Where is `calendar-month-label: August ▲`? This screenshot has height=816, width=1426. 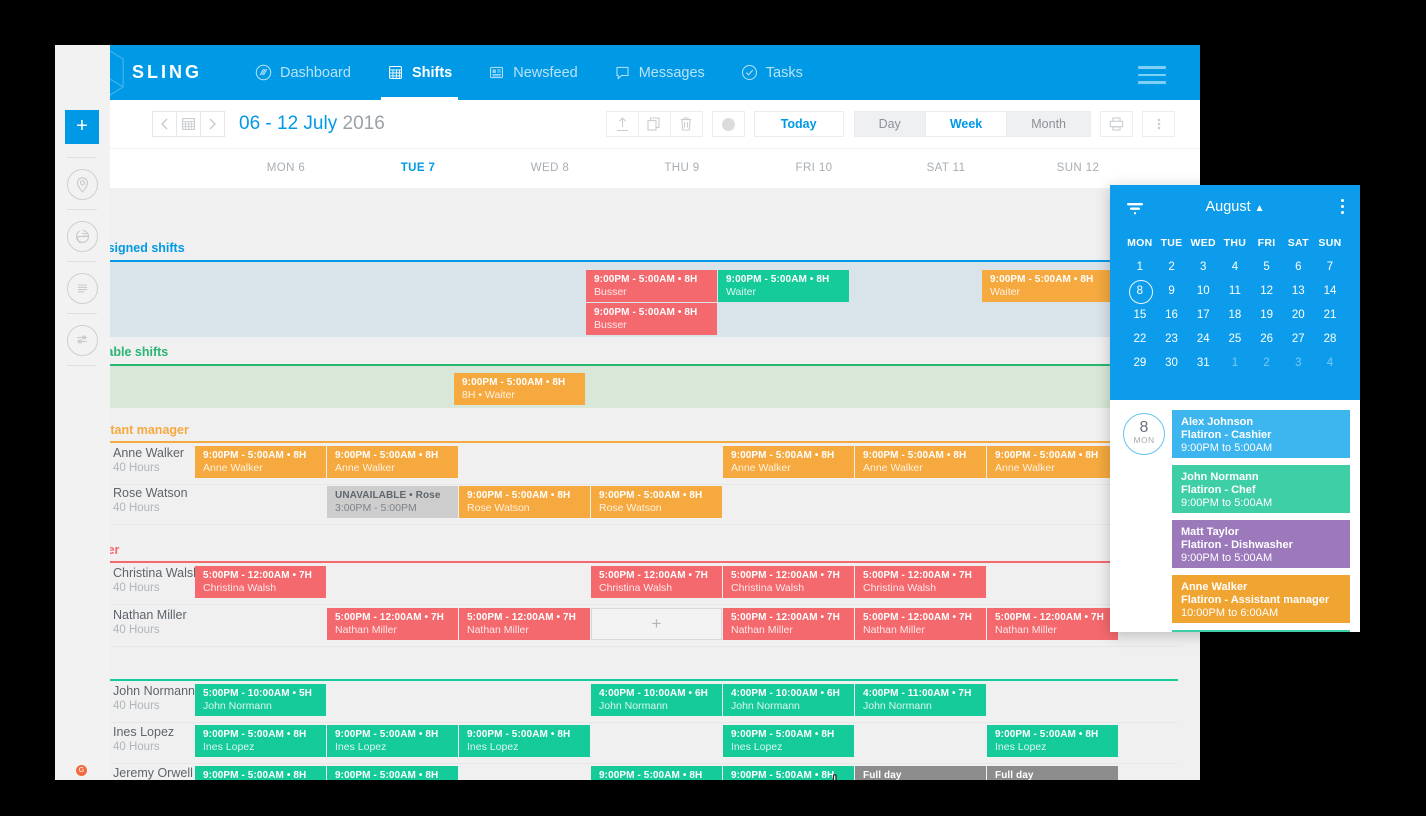
calendar-month-label: August ▲ is located at coordinates (1235, 207).